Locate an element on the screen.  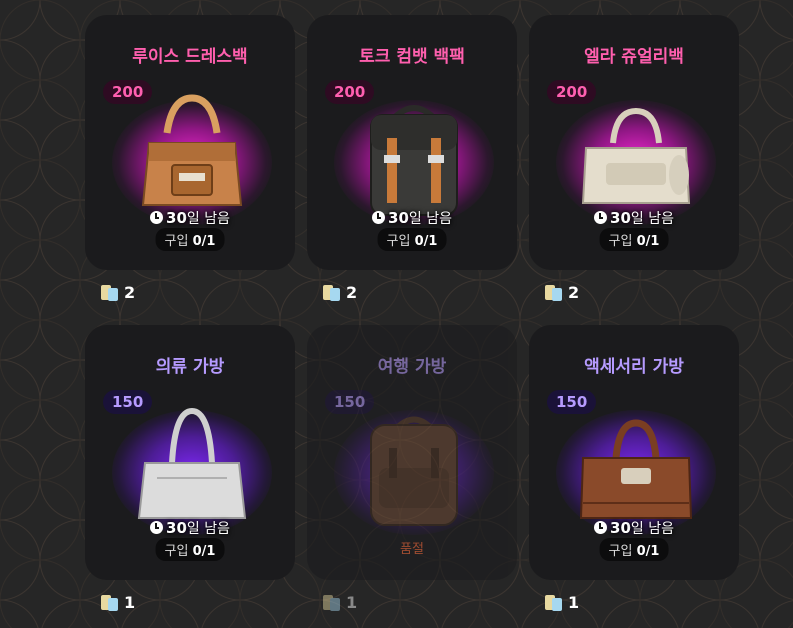
item-name: 토크 컴뱃 백팩 is located at coordinates (412, 57).